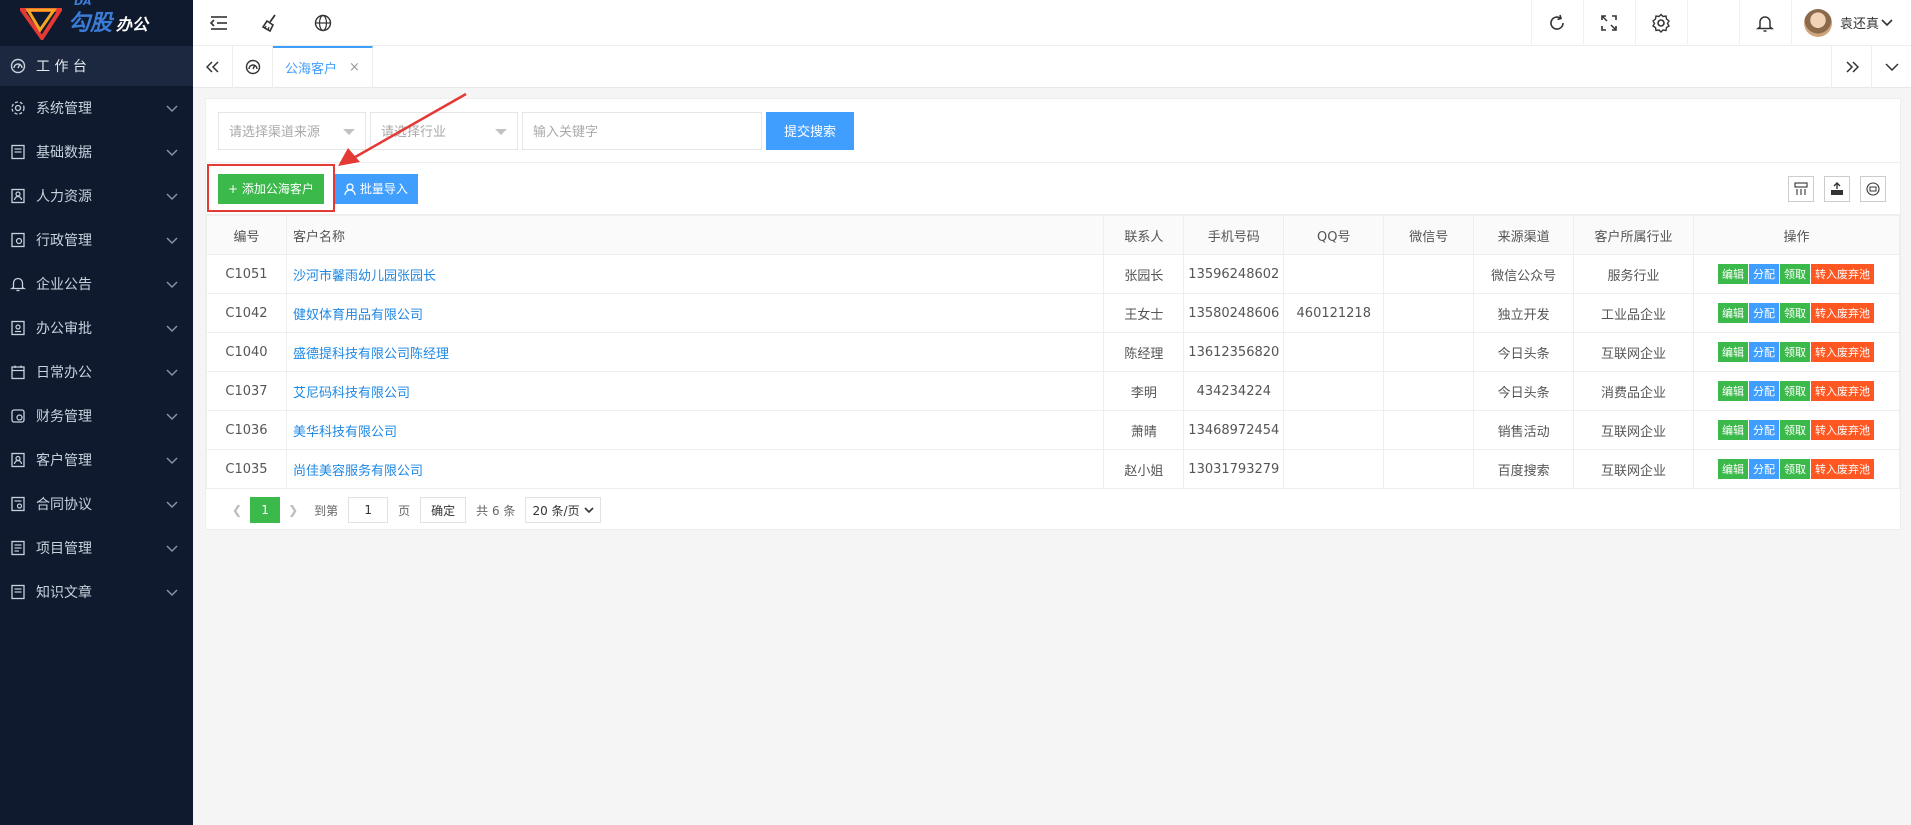 The height and width of the screenshot is (825, 1911). I want to click on spacer-slot, so click(1712, 23).